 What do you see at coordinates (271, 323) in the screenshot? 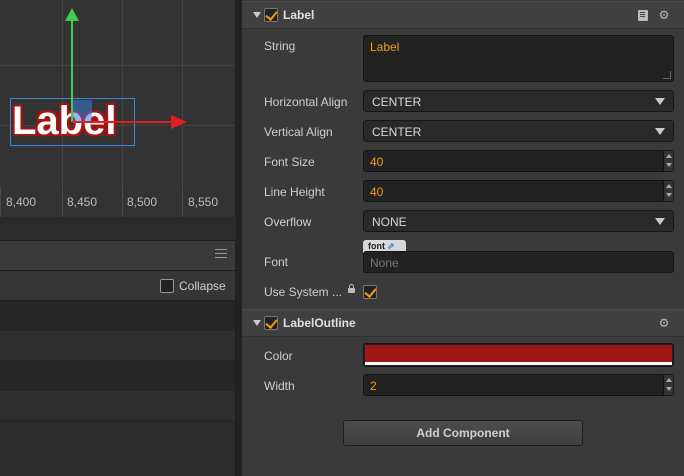
I see `label-outline-enabled-checkbox` at bounding box center [271, 323].